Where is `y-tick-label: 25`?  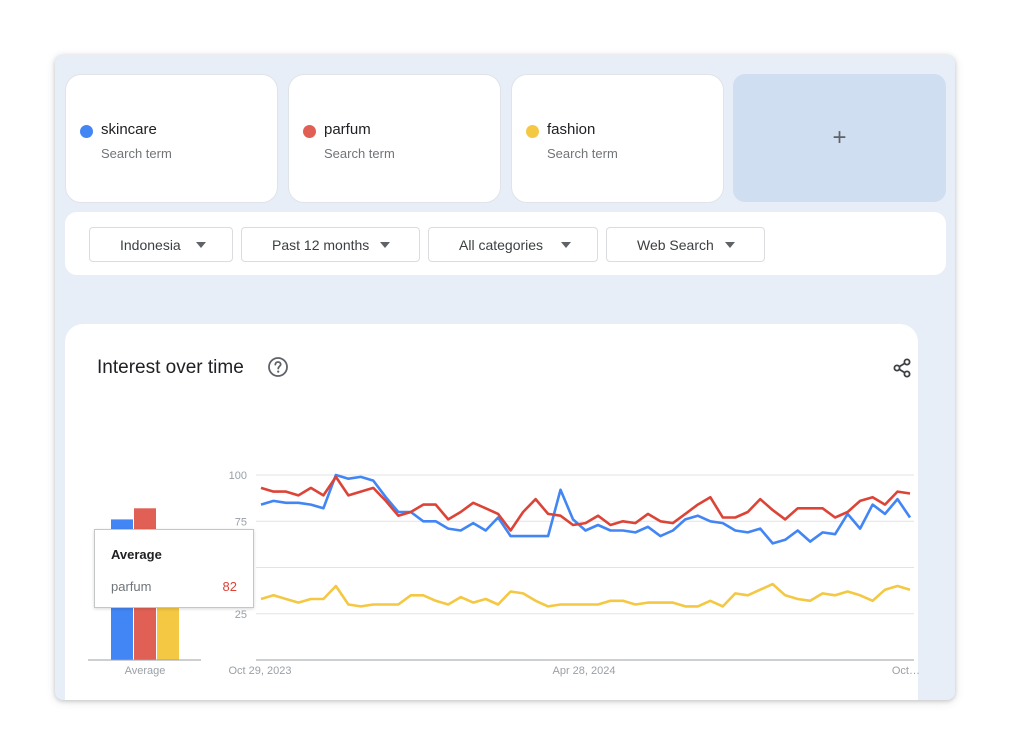
y-tick-label: 25 is located at coordinates (241, 615).